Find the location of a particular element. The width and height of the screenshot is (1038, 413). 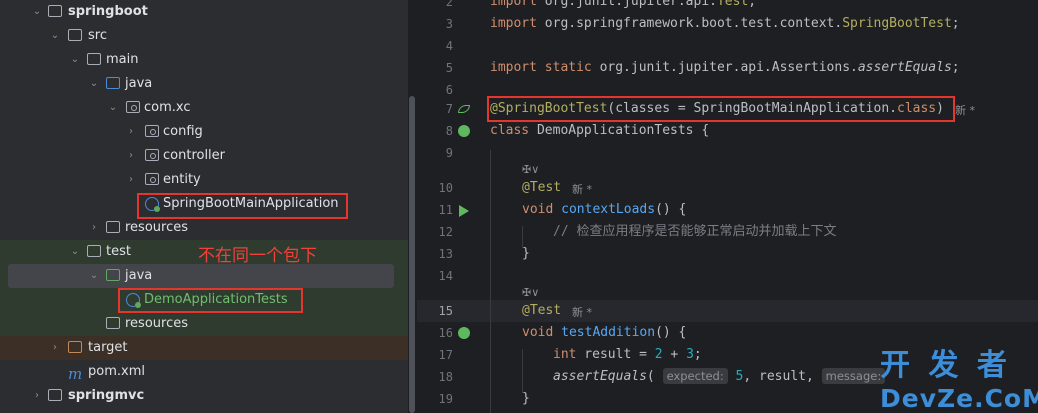

code-line-11: void contextLoads() { is located at coordinates (604, 209).